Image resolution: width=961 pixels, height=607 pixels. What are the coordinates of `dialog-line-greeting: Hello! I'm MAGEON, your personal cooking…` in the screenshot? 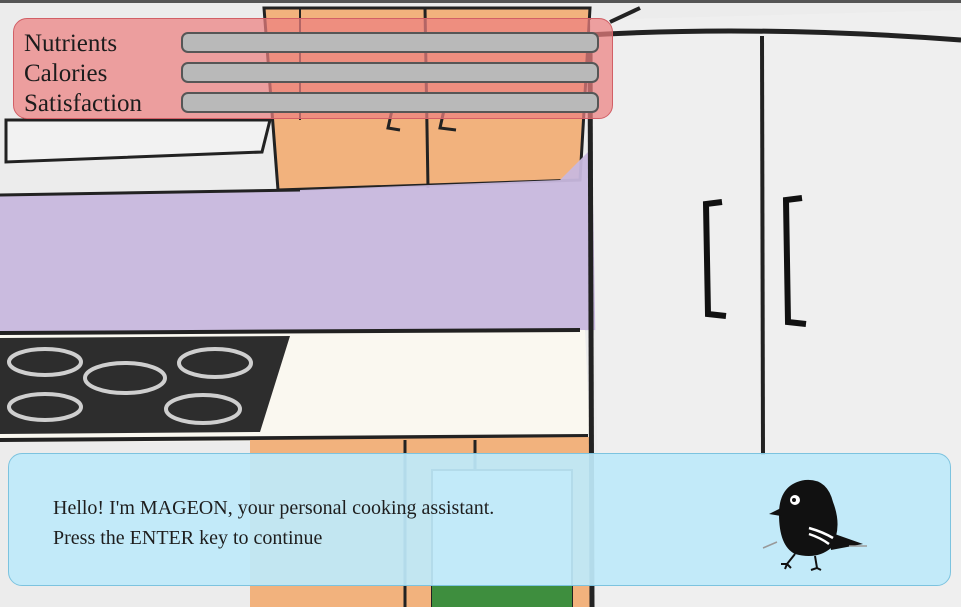 It's located at (274, 508).